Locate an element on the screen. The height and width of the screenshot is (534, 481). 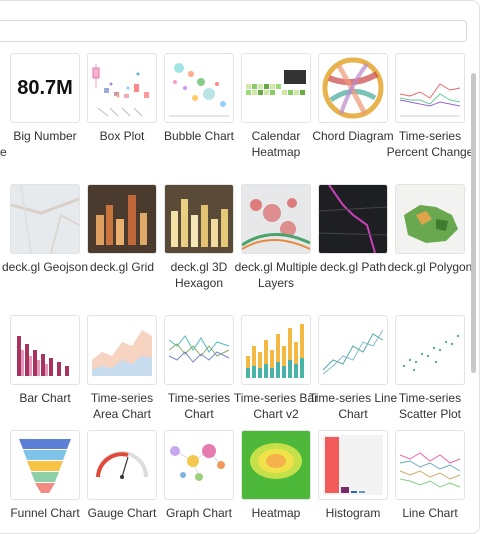
bubble-chart-thumbnail is located at coordinates (199, 88).